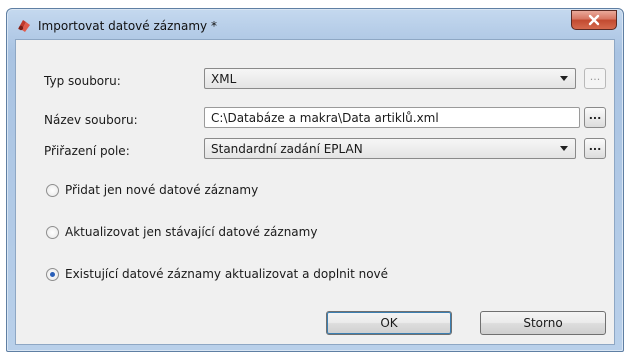  What do you see at coordinates (91, 120) in the screenshot?
I see `file-name-label: Název souboru:` at bounding box center [91, 120].